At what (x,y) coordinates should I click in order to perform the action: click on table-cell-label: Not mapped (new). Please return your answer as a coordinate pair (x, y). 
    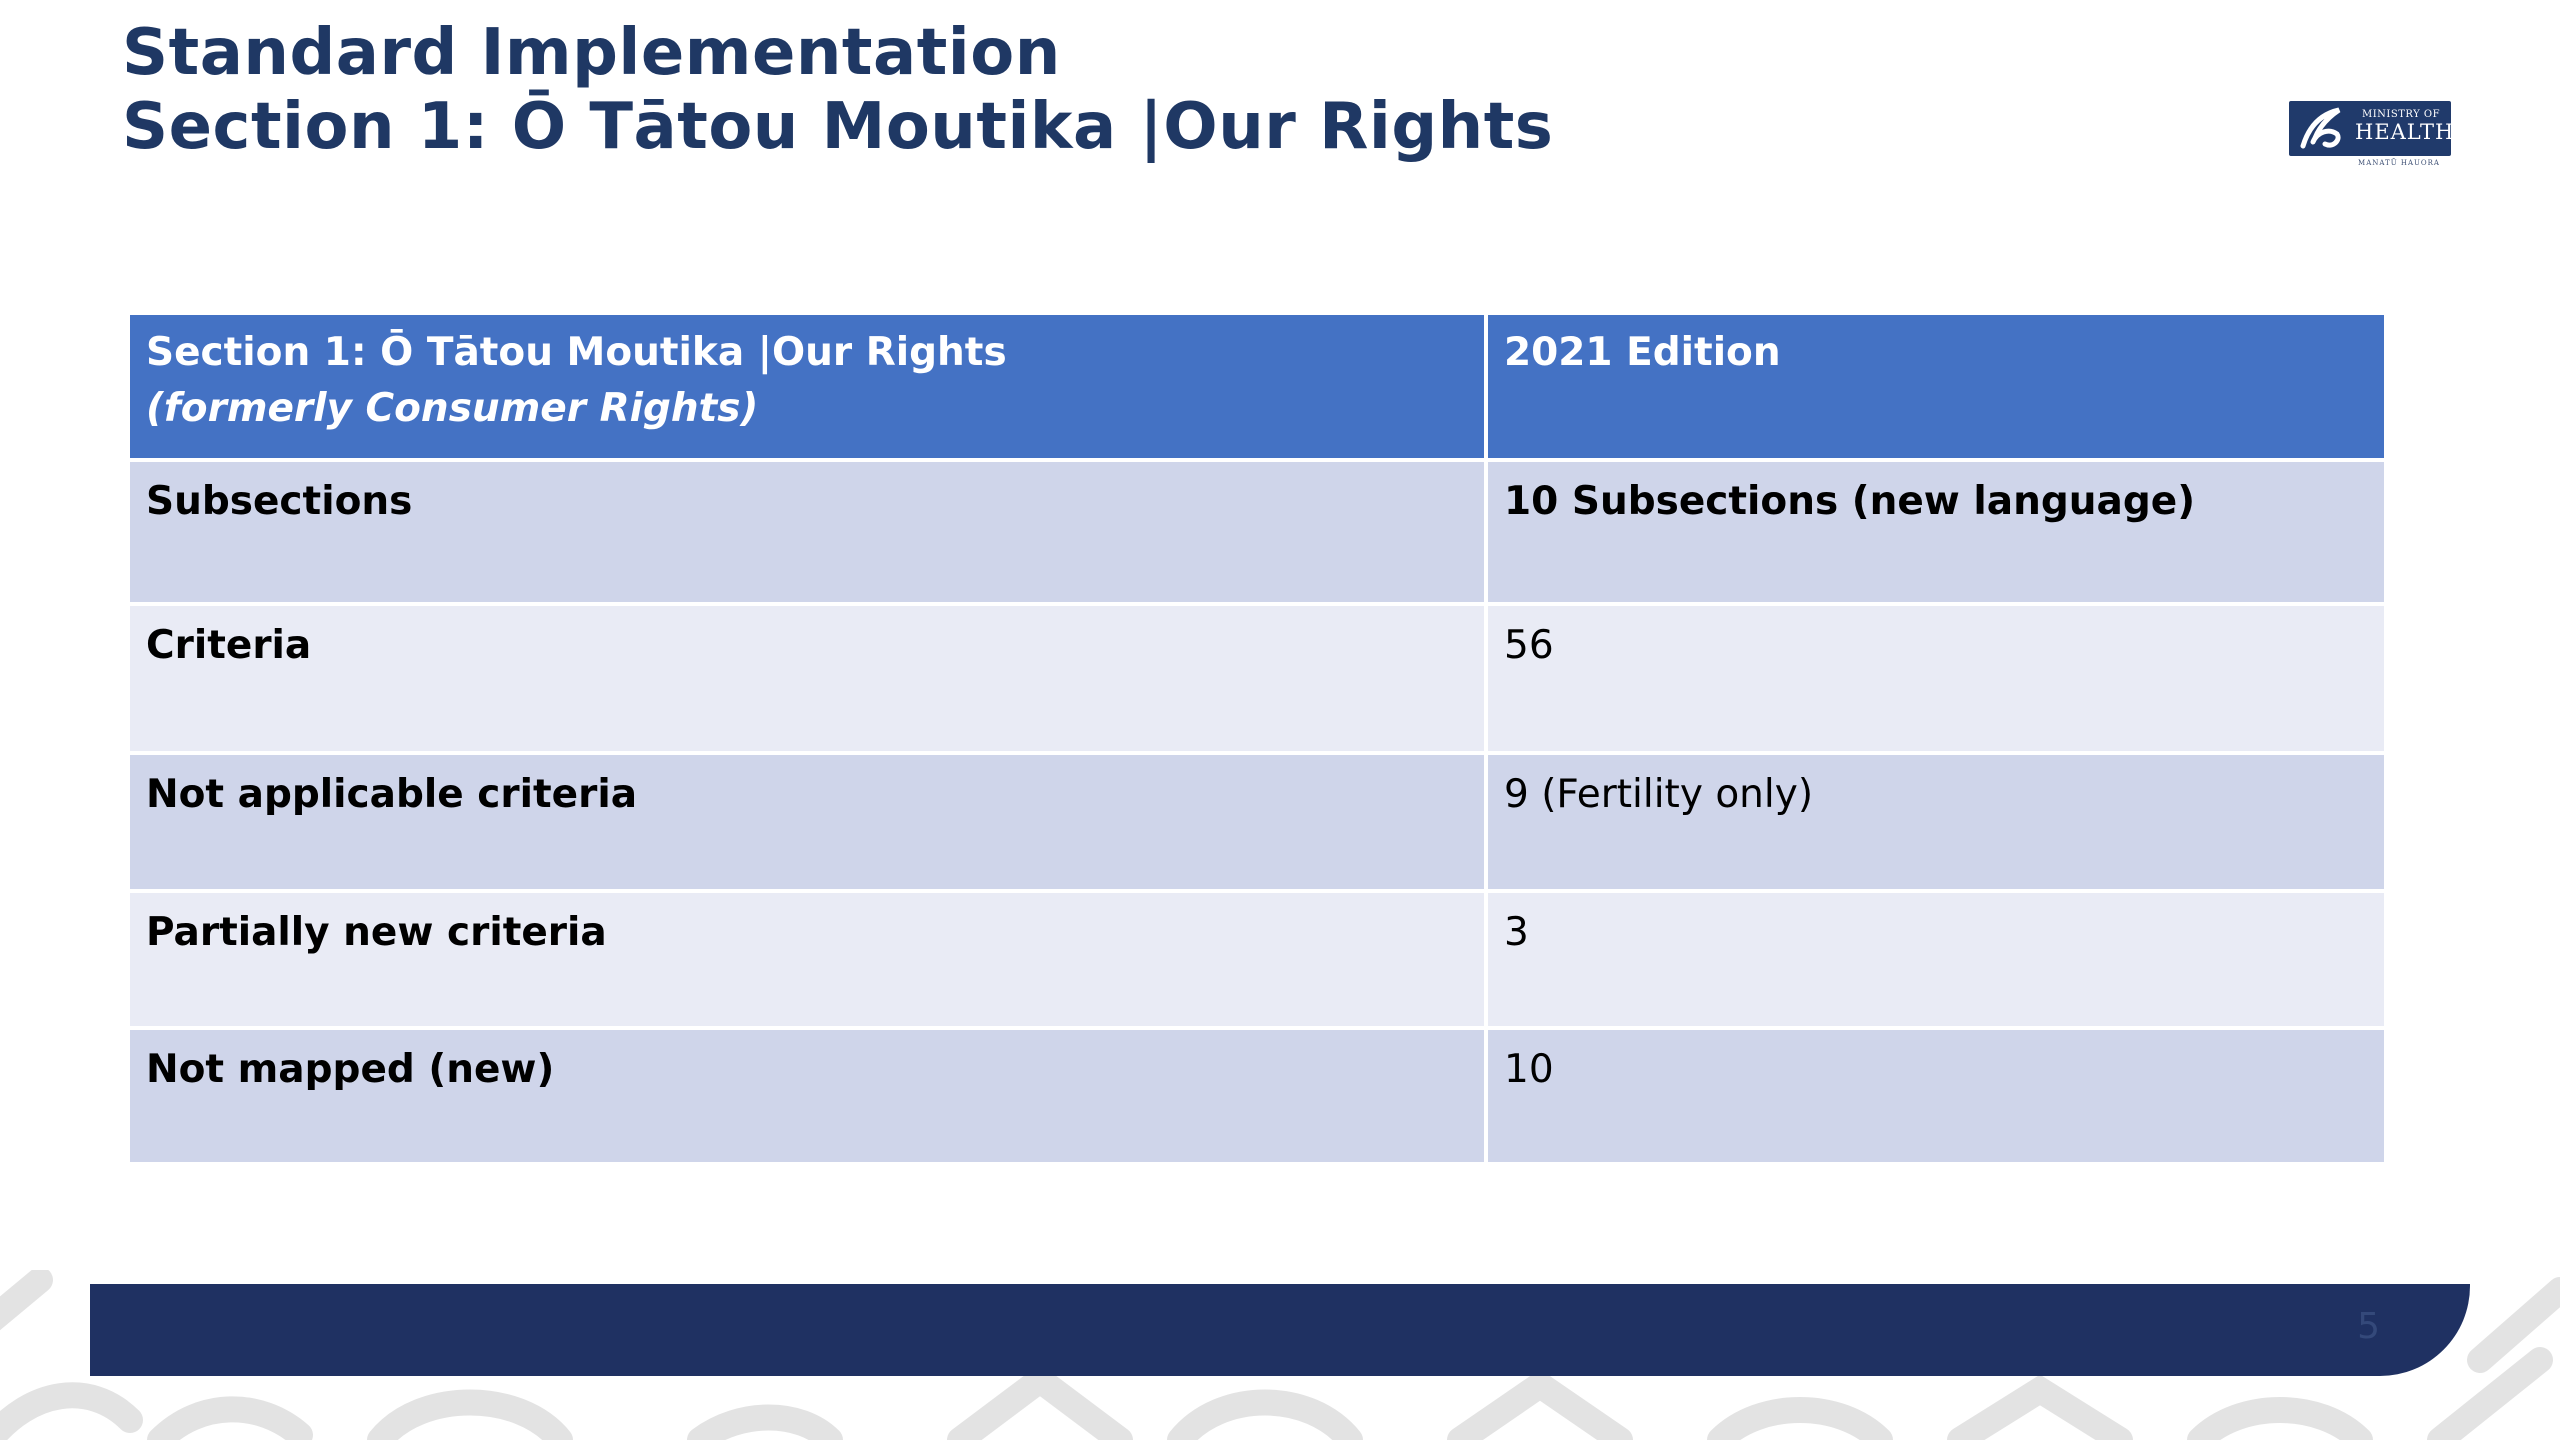
    Looking at the image, I should click on (807, 1096).